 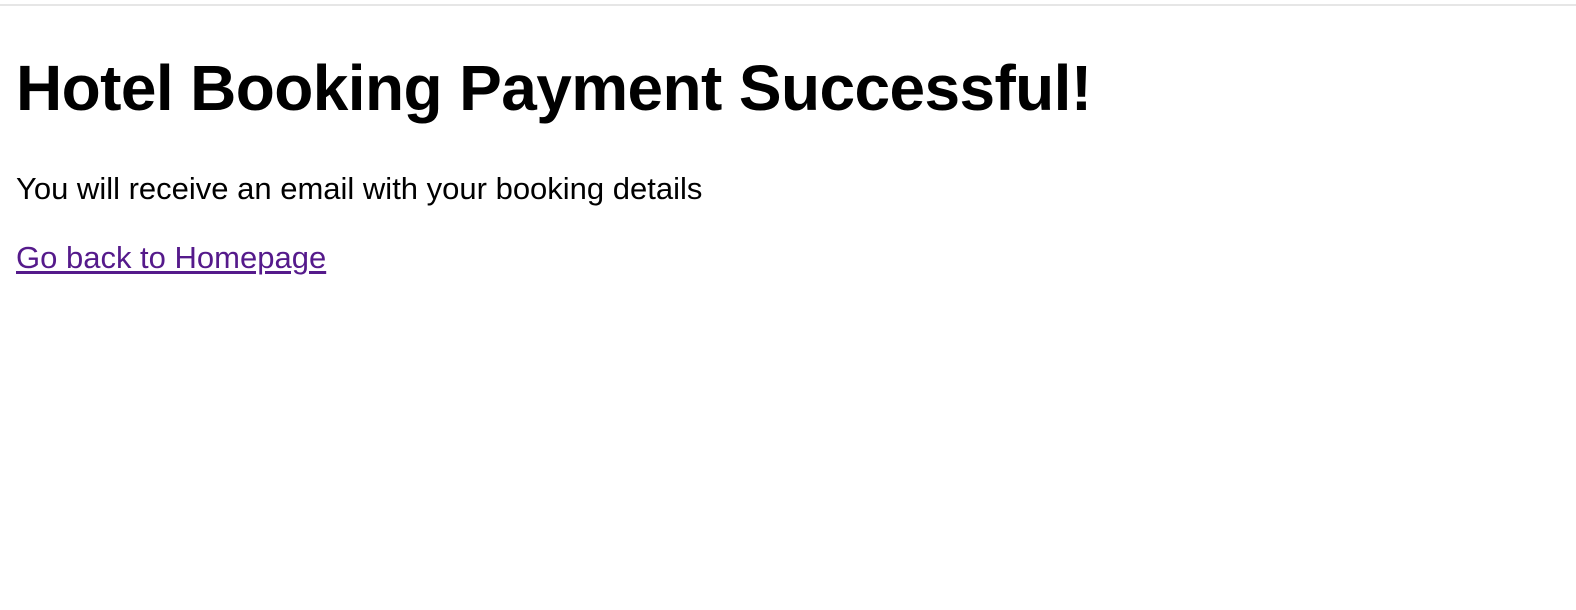 I want to click on top-divider, so click(x=788, y=5).